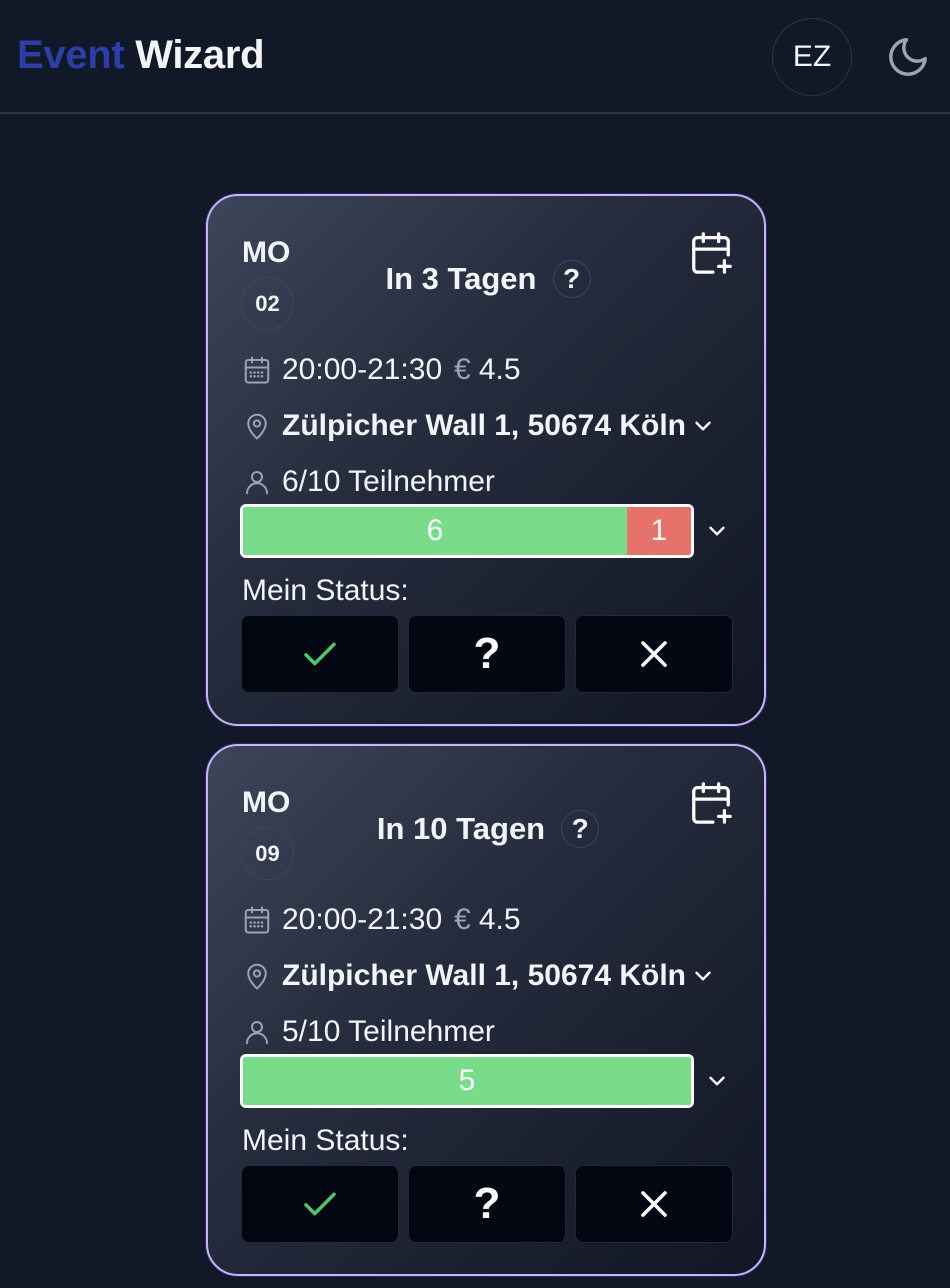 Image resolution: width=950 pixels, height=1288 pixels. I want to click on event-relative-date: In 10 Tagen ?, so click(488, 829).